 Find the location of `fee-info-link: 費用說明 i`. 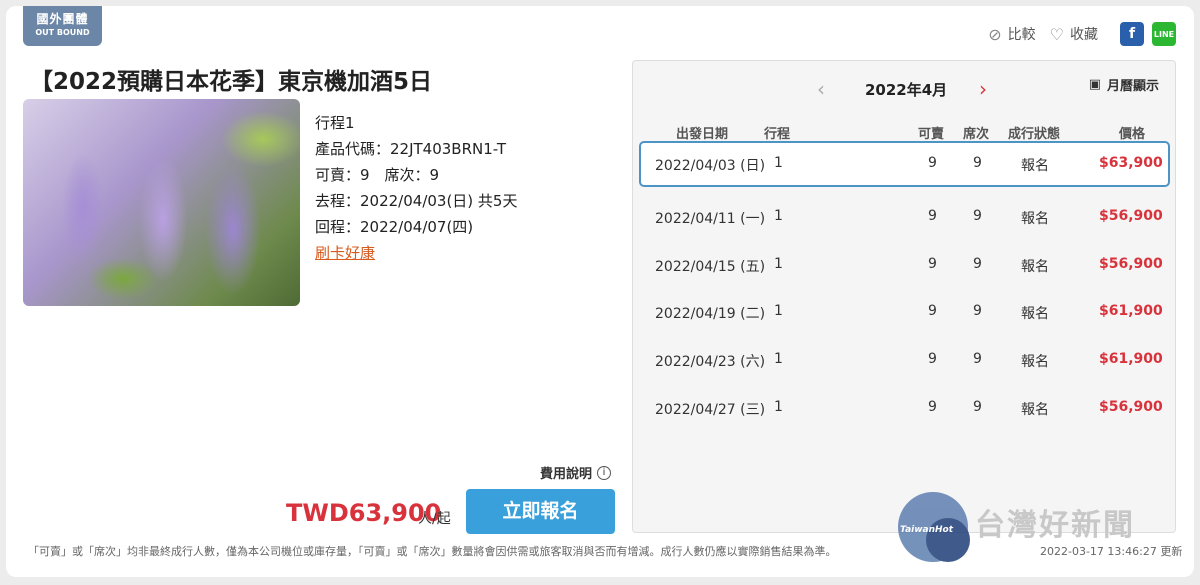

fee-info-link: 費用說明 i is located at coordinates (576, 472).